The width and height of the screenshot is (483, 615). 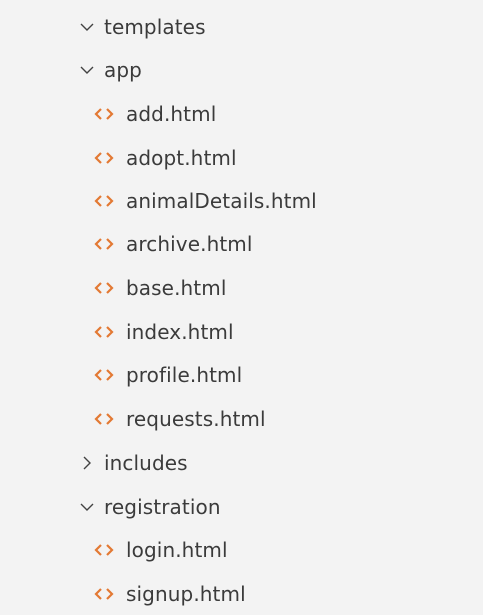 What do you see at coordinates (181, 157) in the screenshot?
I see `tree-item-label: adopt.html` at bounding box center [181, 157].